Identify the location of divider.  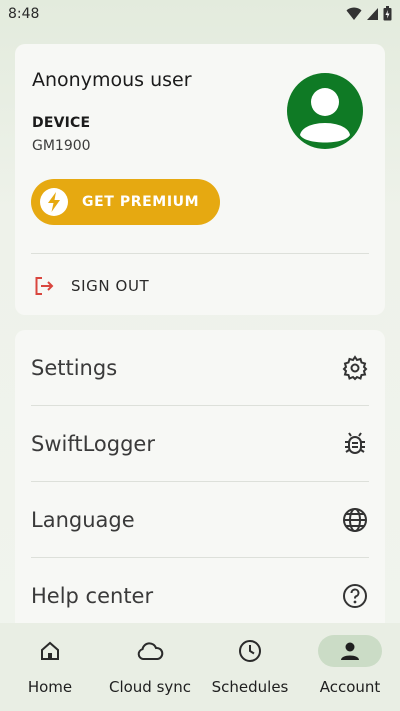
(200, 253).